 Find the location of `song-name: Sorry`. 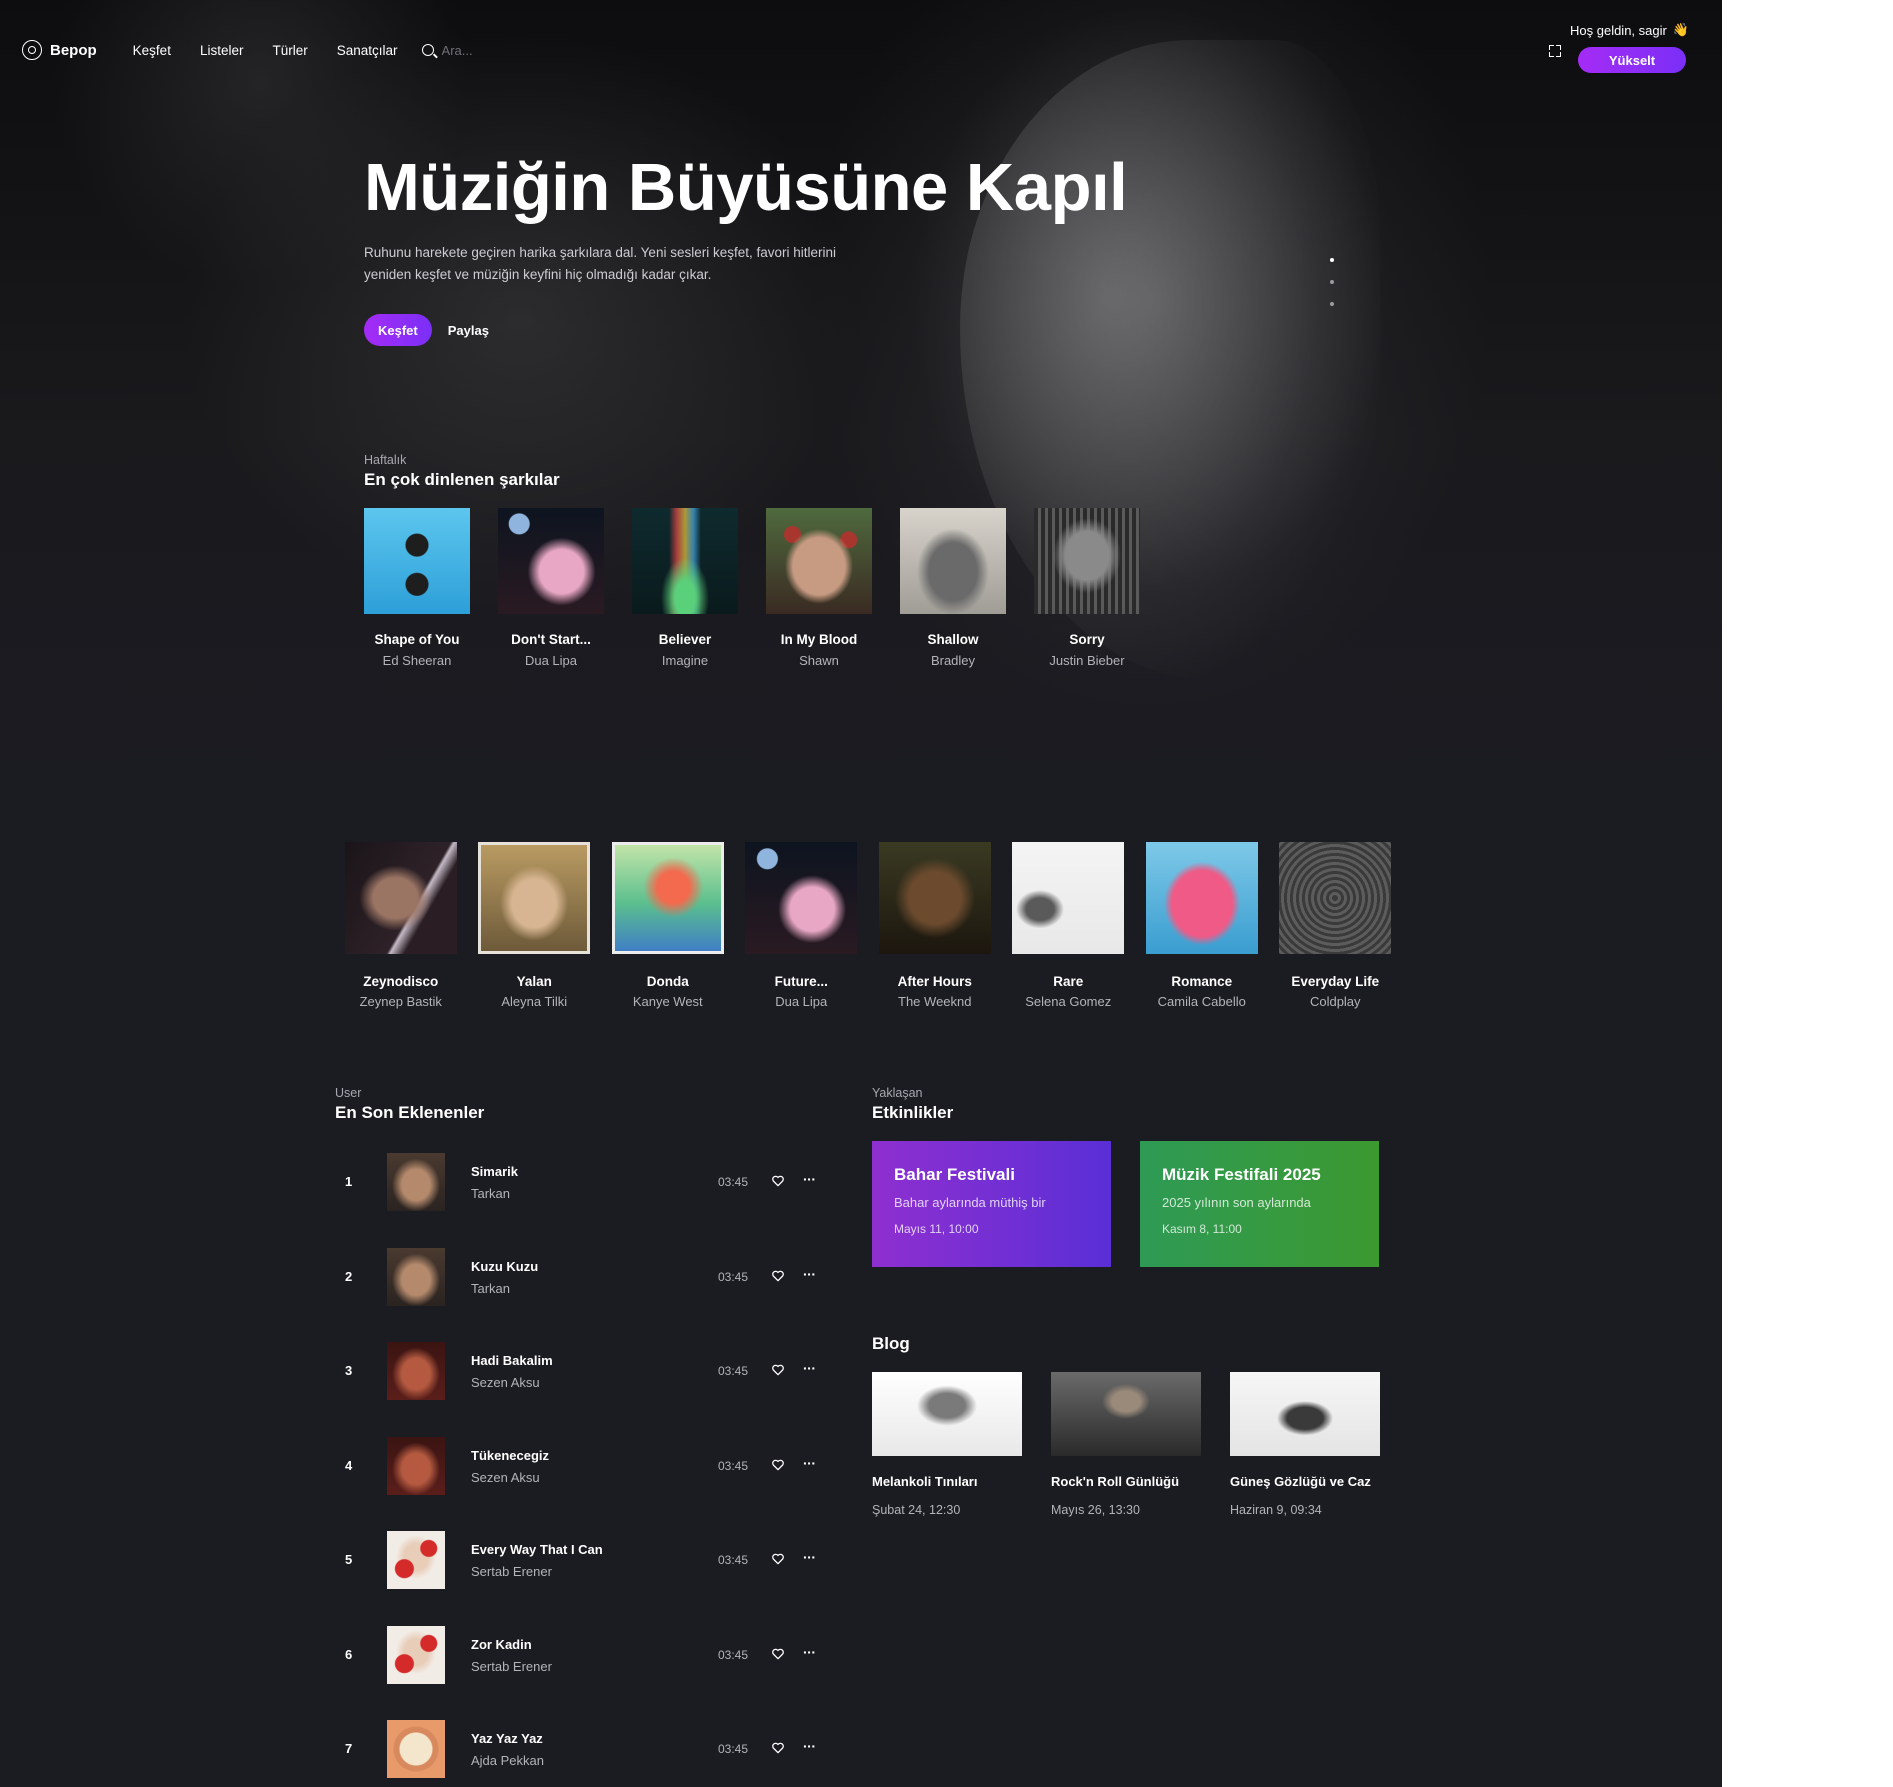

song-name: Sorry is located at coordinates (1087, 639).